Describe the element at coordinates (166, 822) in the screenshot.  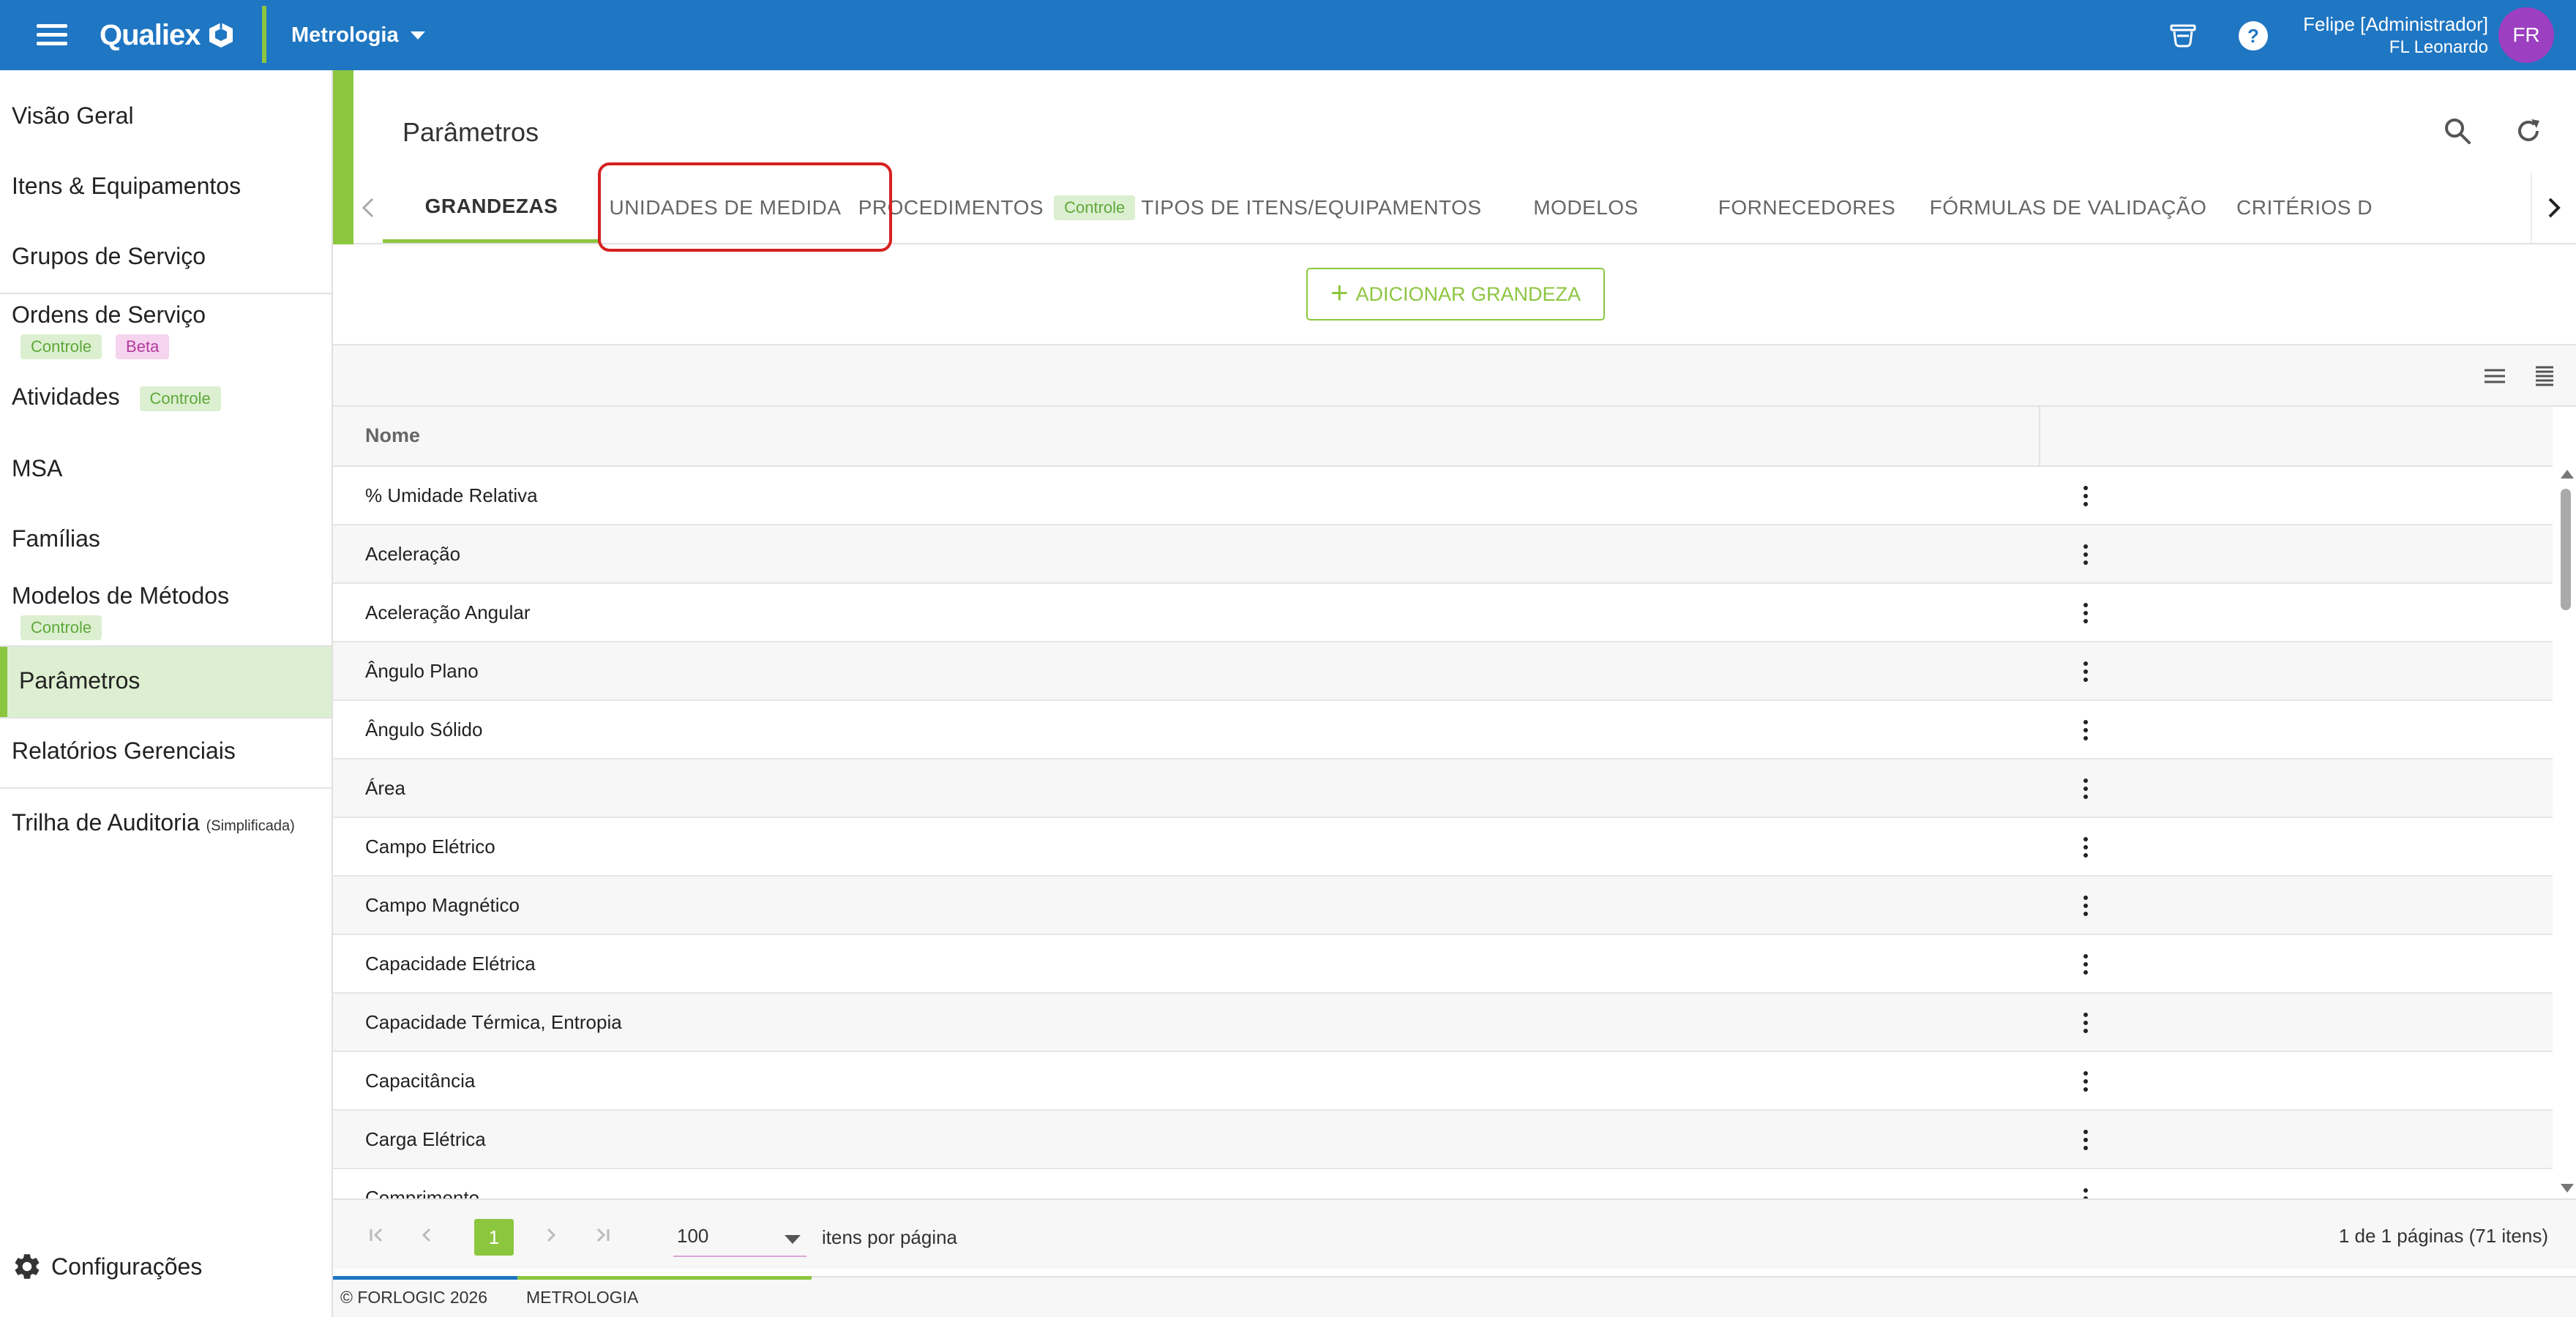
I see `sidebar-item-trilha-auditoria: Trilha de Auditoria (Simplificada)` at that location.